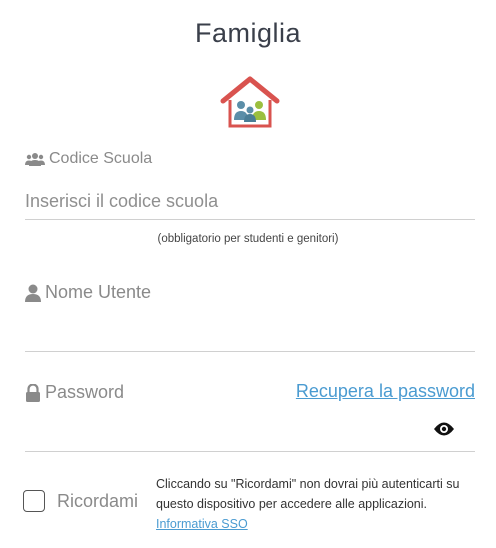 The height and width of the screenshot is (548, 496). Describe the element at coordinates (245, 330) in the screenshot. I see `username-input` at that location.